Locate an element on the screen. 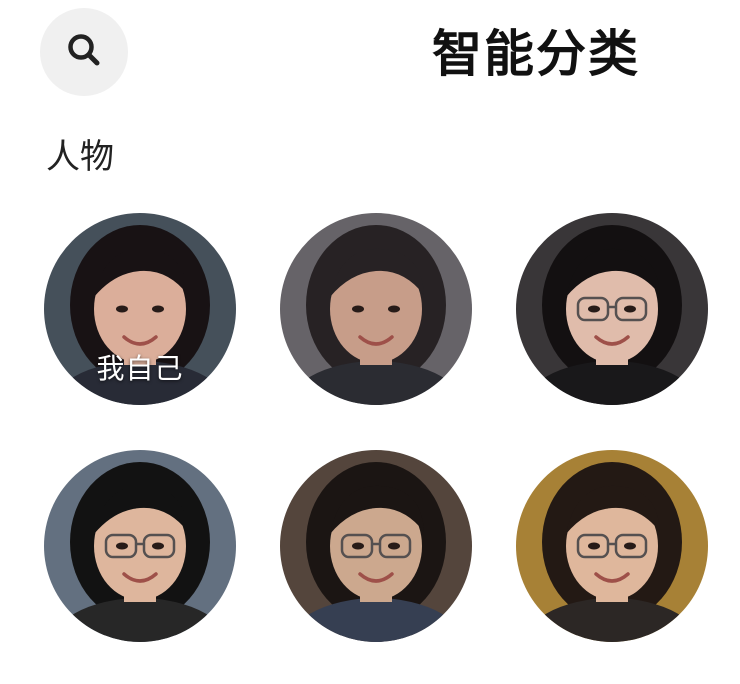  person-label: 我自己 is located at coordinates (140, 368).